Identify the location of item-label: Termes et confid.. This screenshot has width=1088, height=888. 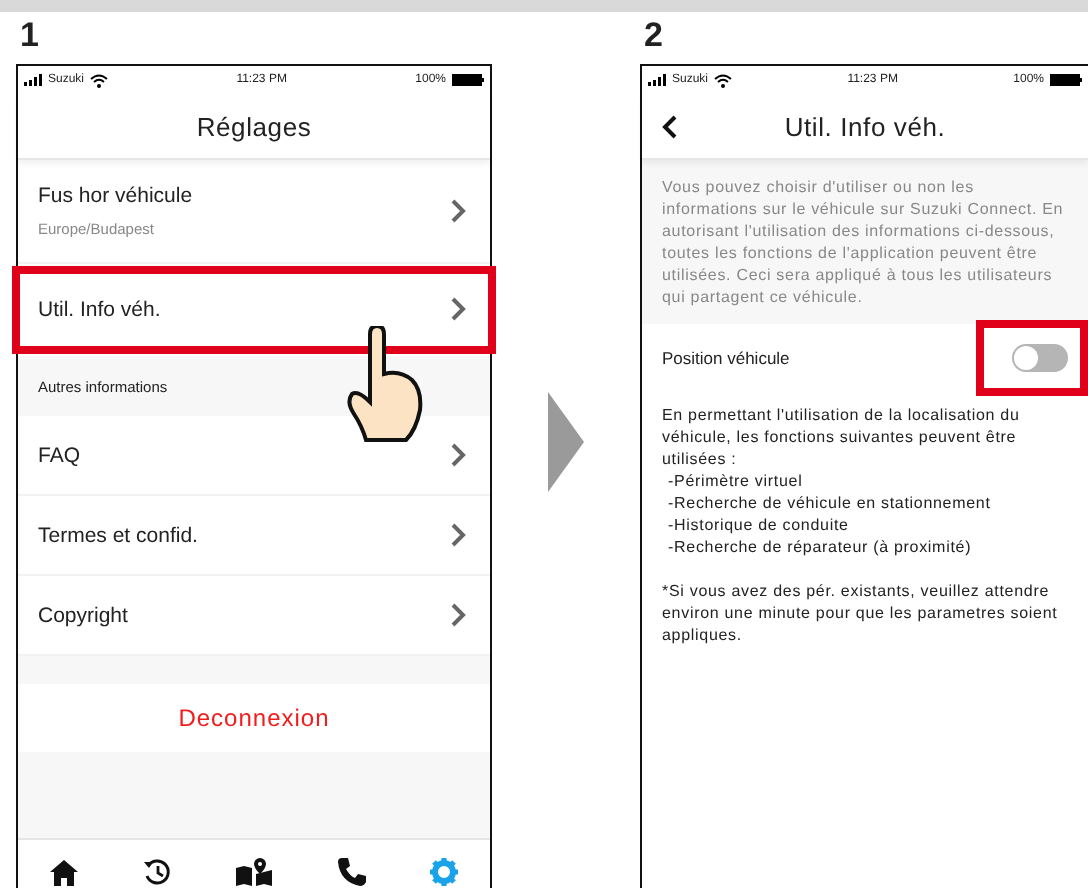
(118, 535).